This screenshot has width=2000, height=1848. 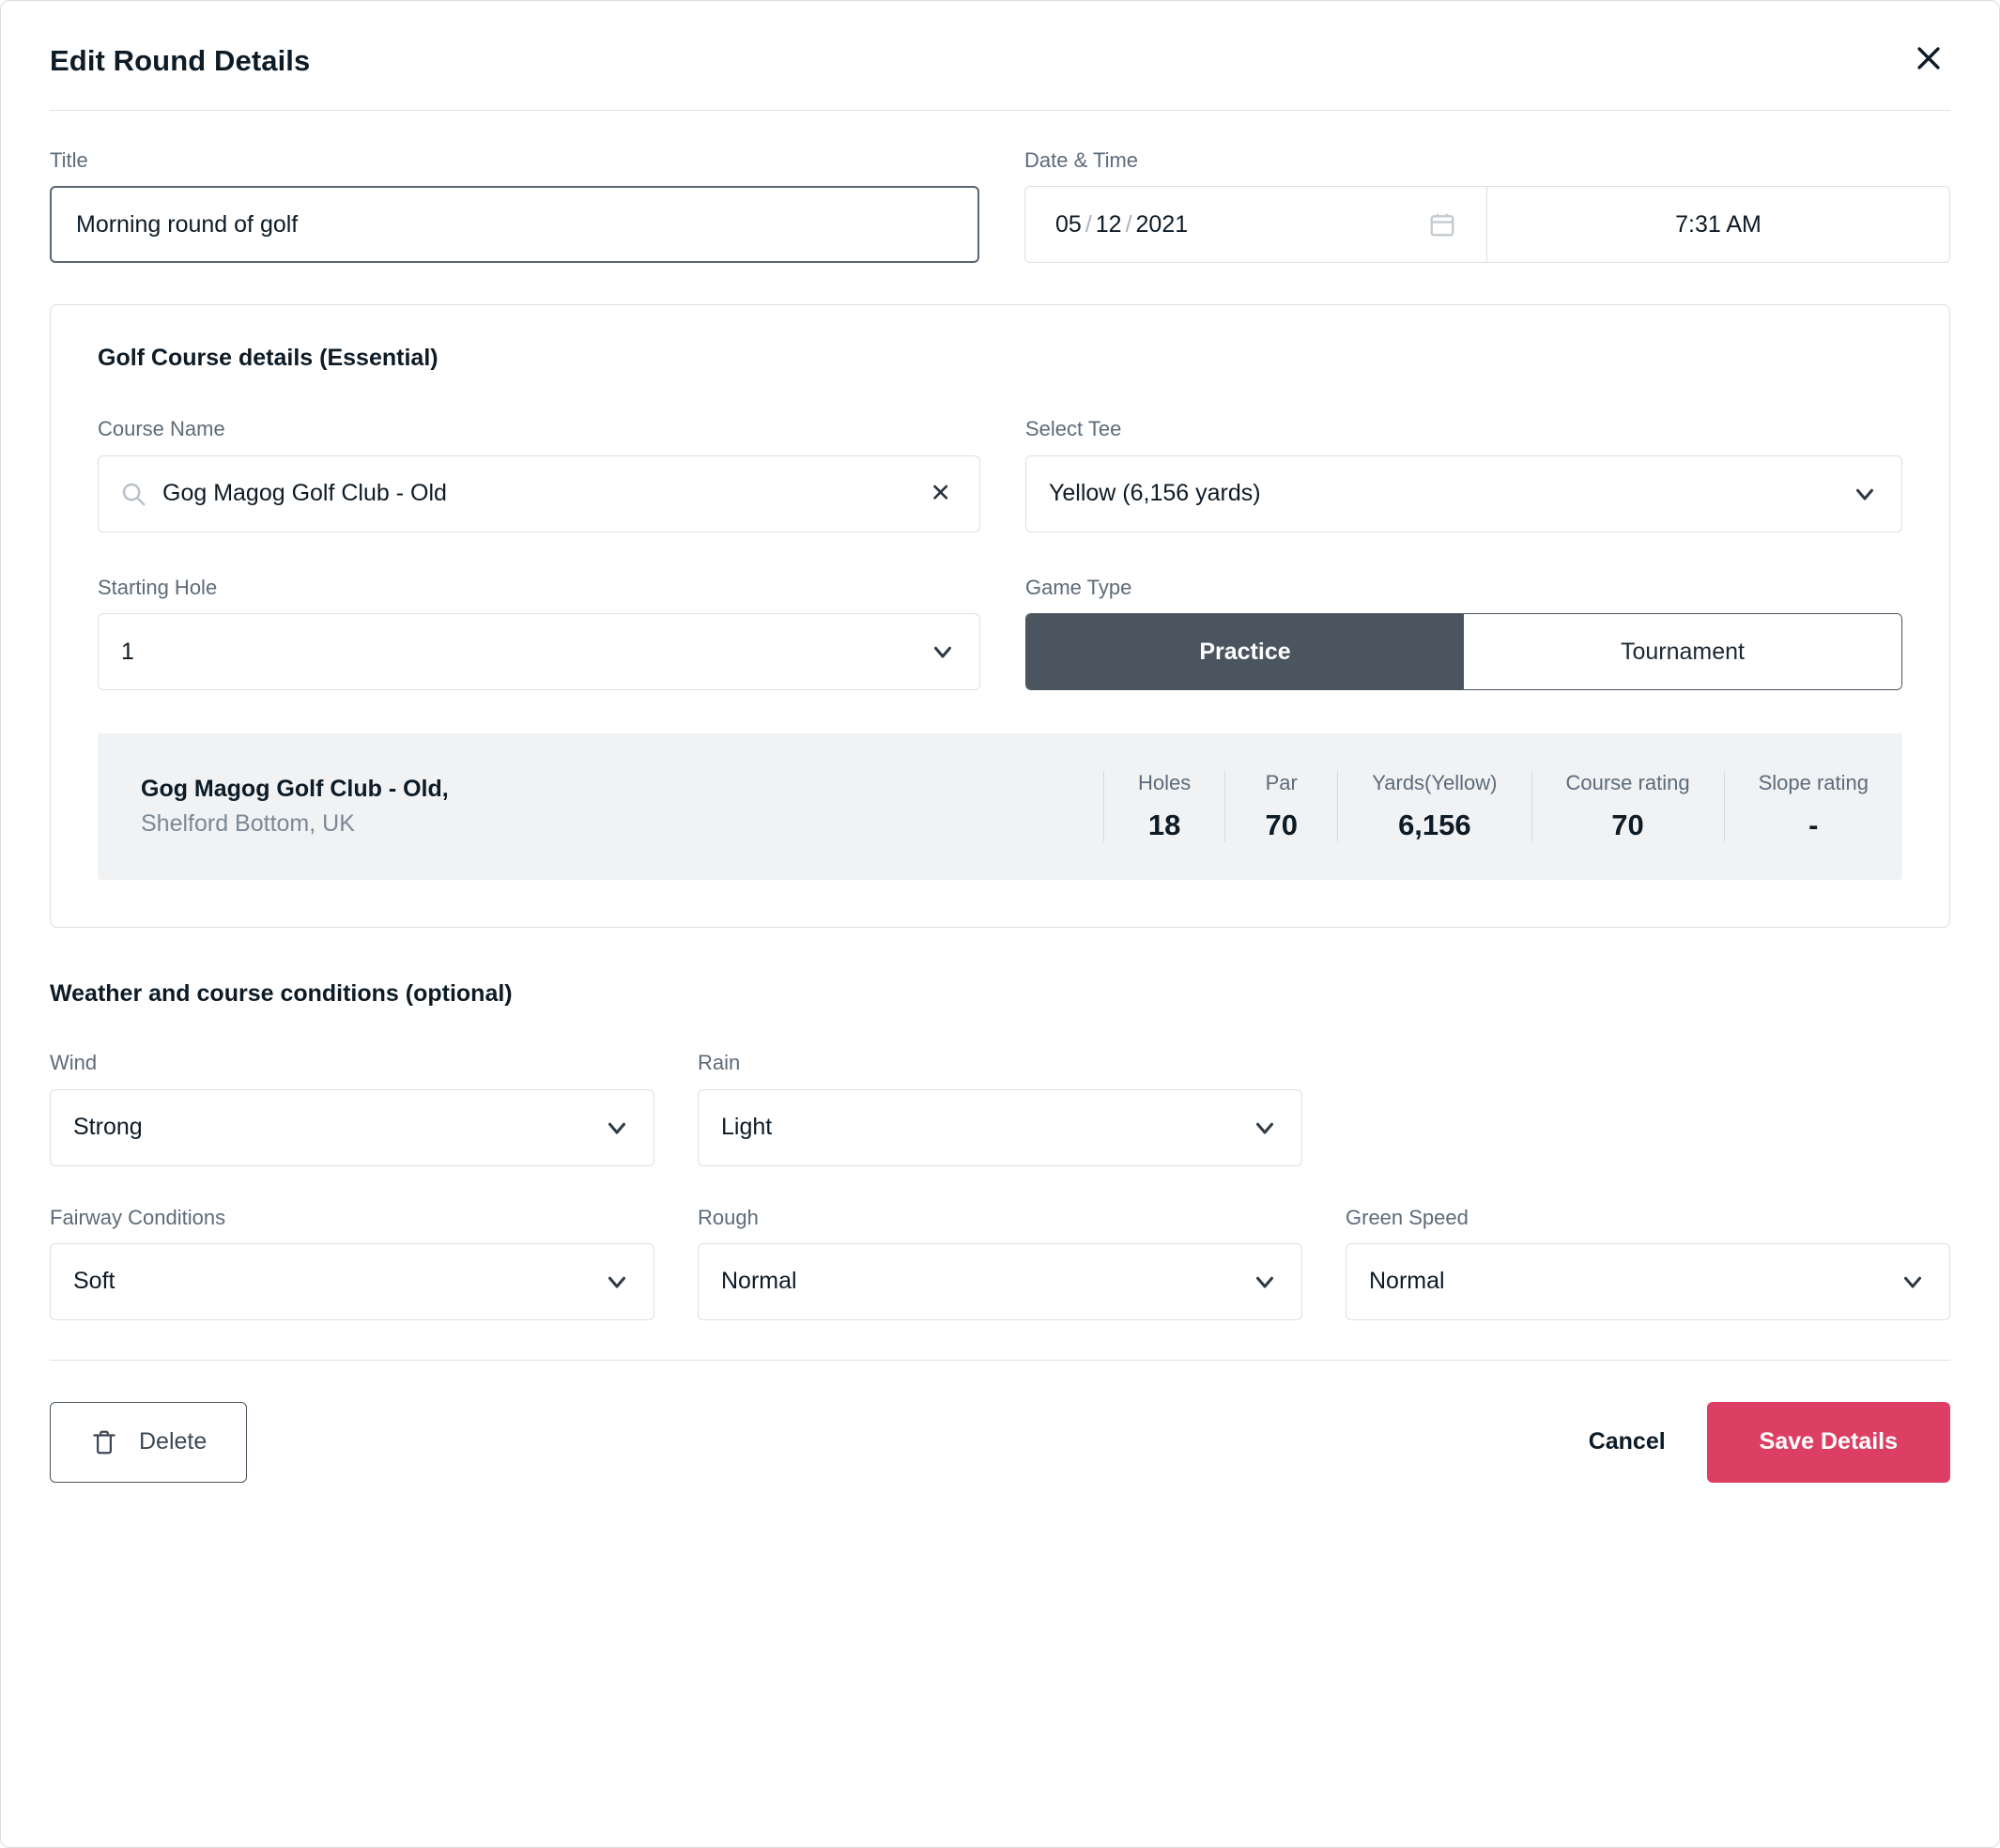 What do you see at coordinates (539, 652) in the screenshot?
I see `starting-hole-dropdown: 1` at bounding box center [539, 652].